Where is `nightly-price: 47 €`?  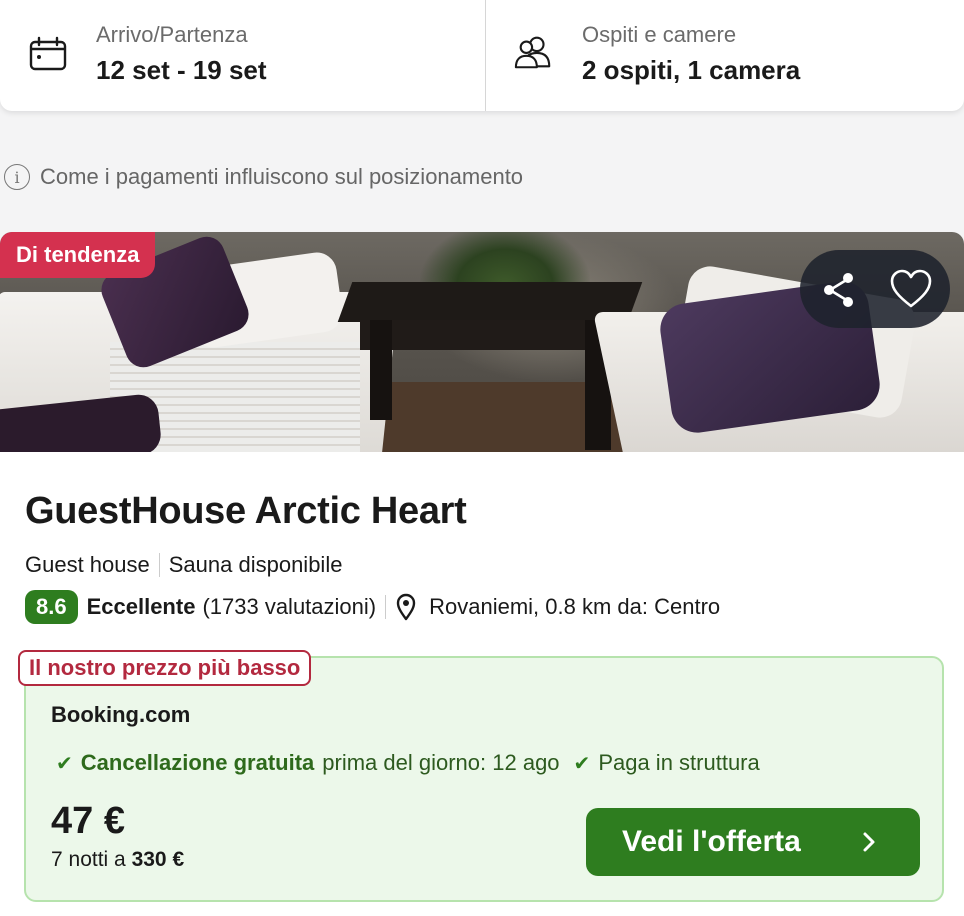 nightly-price: 47 € is located at coordinates (88, 821).